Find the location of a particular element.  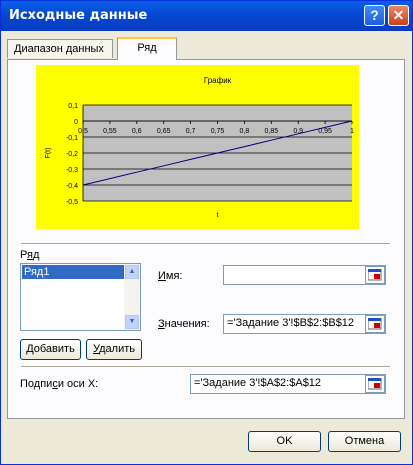

x-tick-label: 0,6 is located at coordinates (137, 131).